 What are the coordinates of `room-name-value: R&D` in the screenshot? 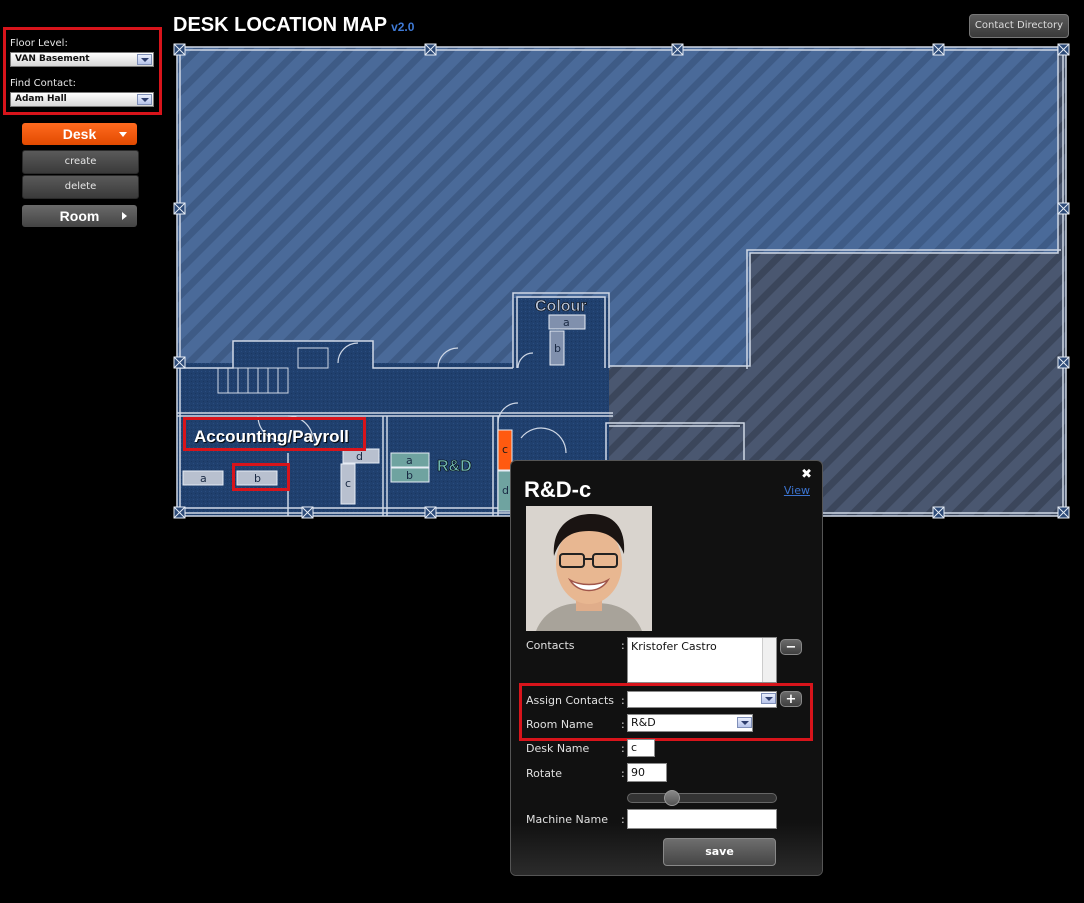 It's located at (643, 722).